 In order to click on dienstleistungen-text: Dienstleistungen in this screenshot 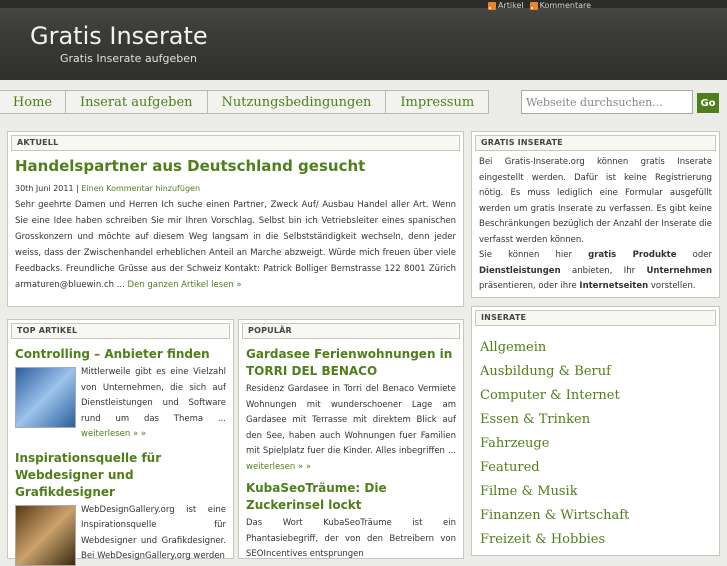, I will do `click(520, 270)`.